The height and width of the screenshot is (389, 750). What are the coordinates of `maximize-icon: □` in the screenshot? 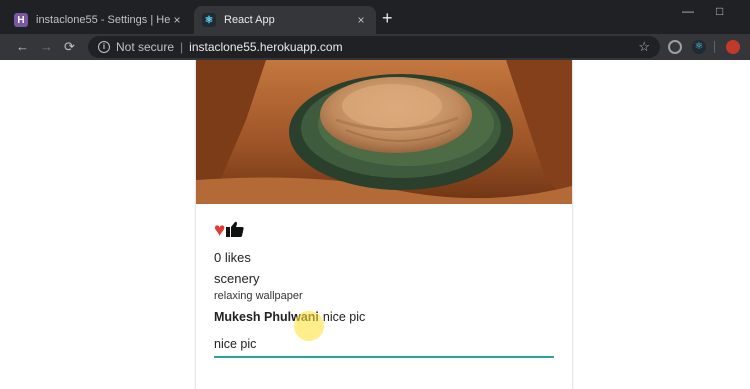 It's located at (719, 11).